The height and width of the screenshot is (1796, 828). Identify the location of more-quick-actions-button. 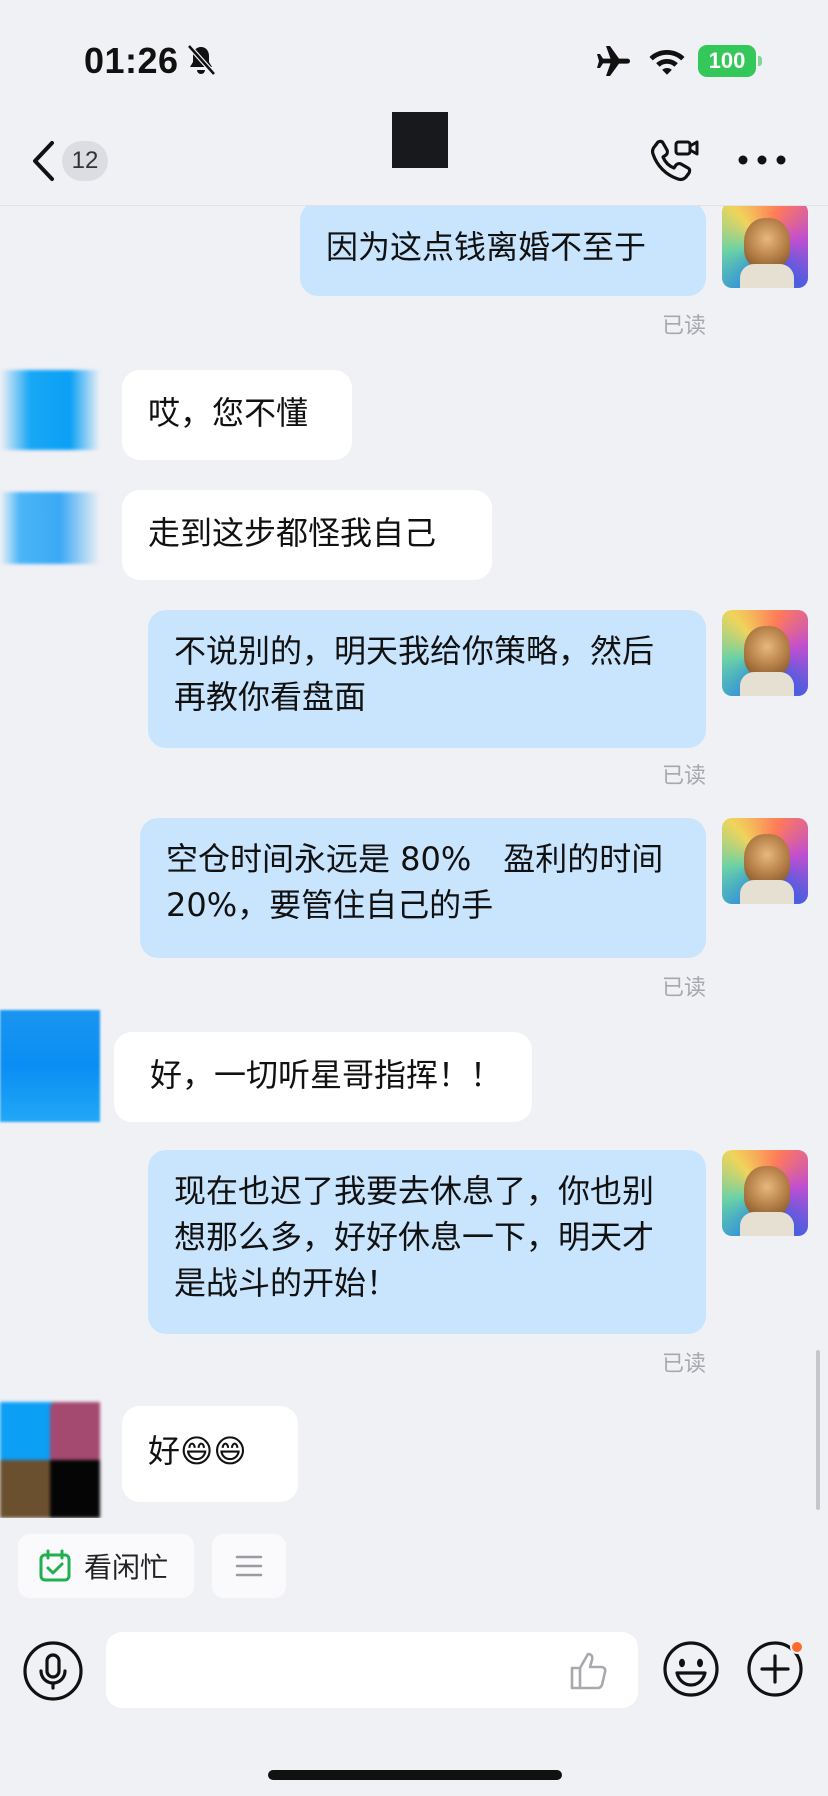
(249, 1566).